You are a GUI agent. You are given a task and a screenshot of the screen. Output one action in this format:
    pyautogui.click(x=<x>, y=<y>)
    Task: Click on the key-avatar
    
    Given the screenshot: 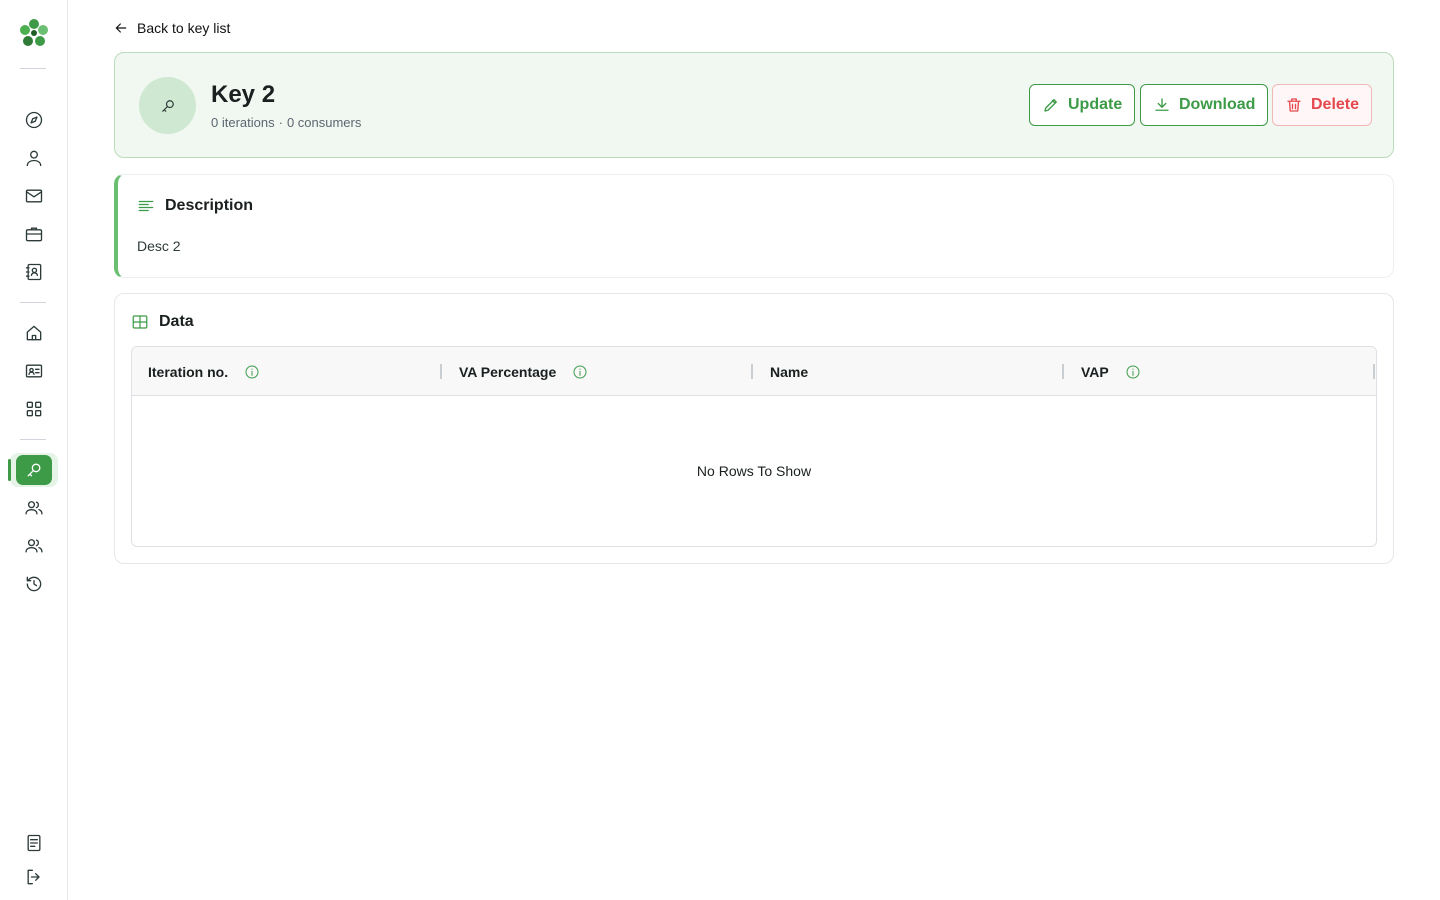 What is the action you would take?
    pyautogui.click(x=167, y=105)
    